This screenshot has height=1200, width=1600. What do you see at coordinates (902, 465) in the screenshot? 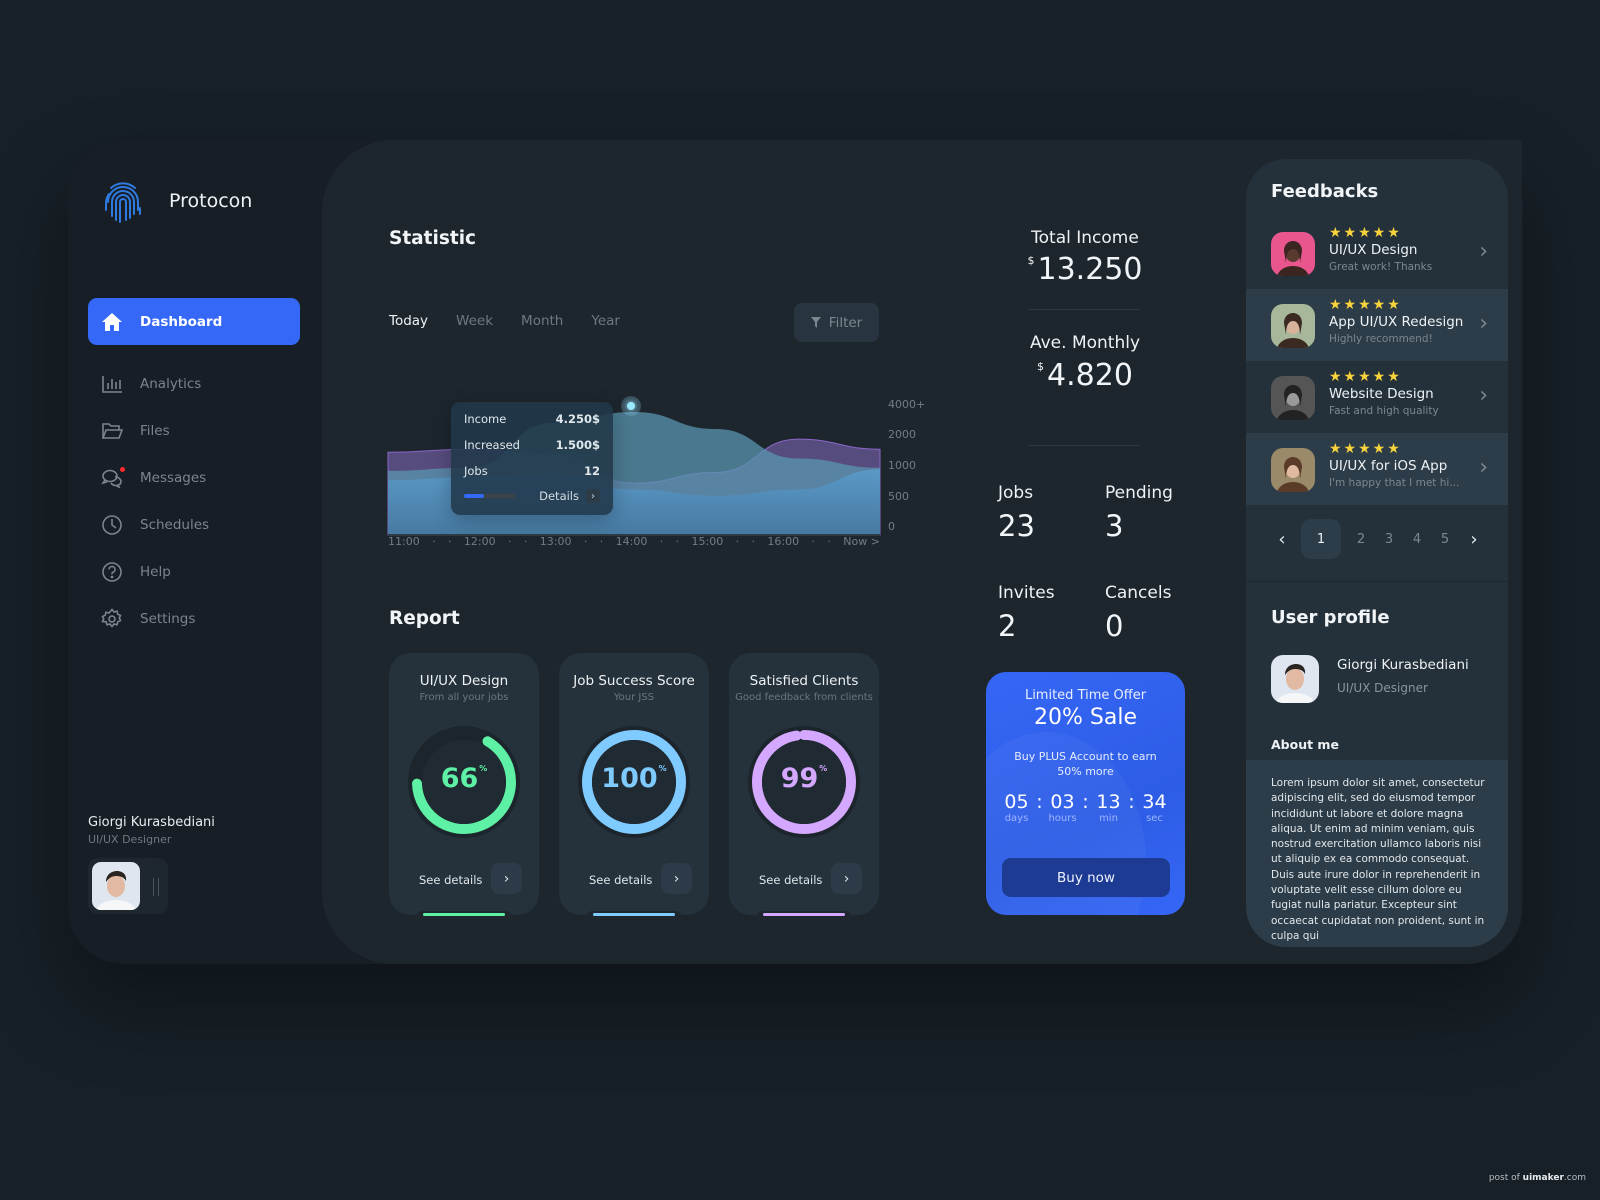
I see `y-tick-label: 1000` at bounding box center [902, 465].